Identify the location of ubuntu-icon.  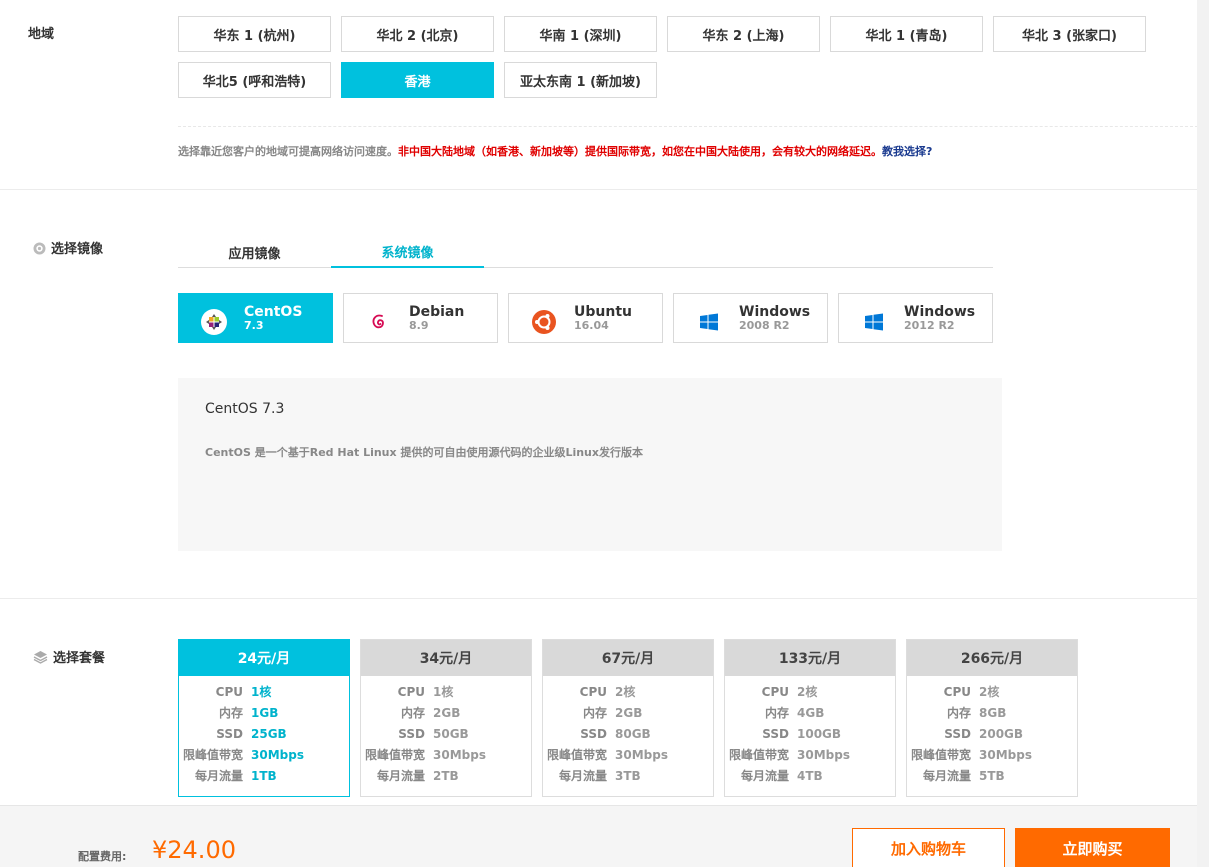
(544, 322).